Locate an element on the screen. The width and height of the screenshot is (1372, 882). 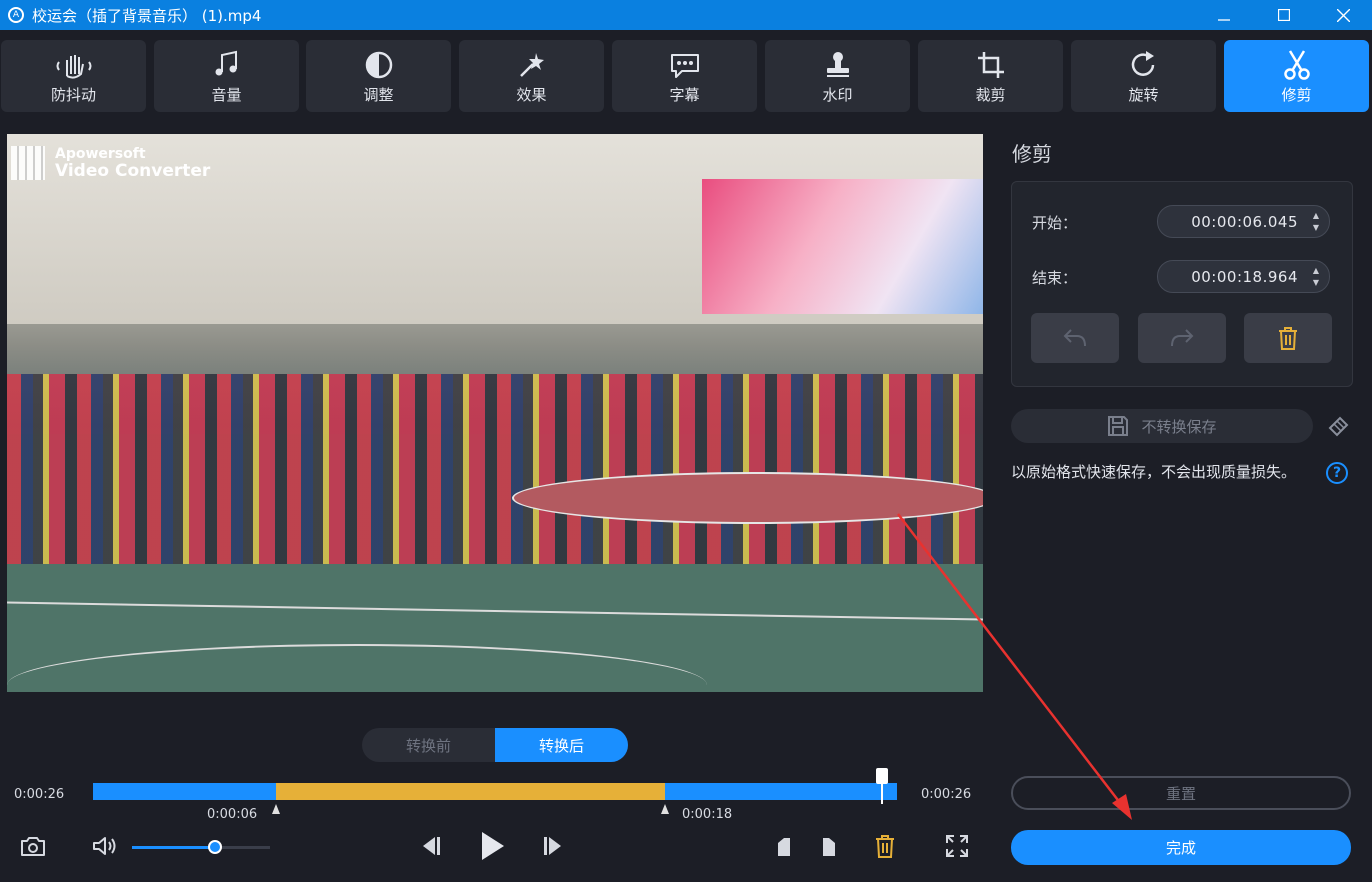
undo-icon is located at coordinates (1074, 338).